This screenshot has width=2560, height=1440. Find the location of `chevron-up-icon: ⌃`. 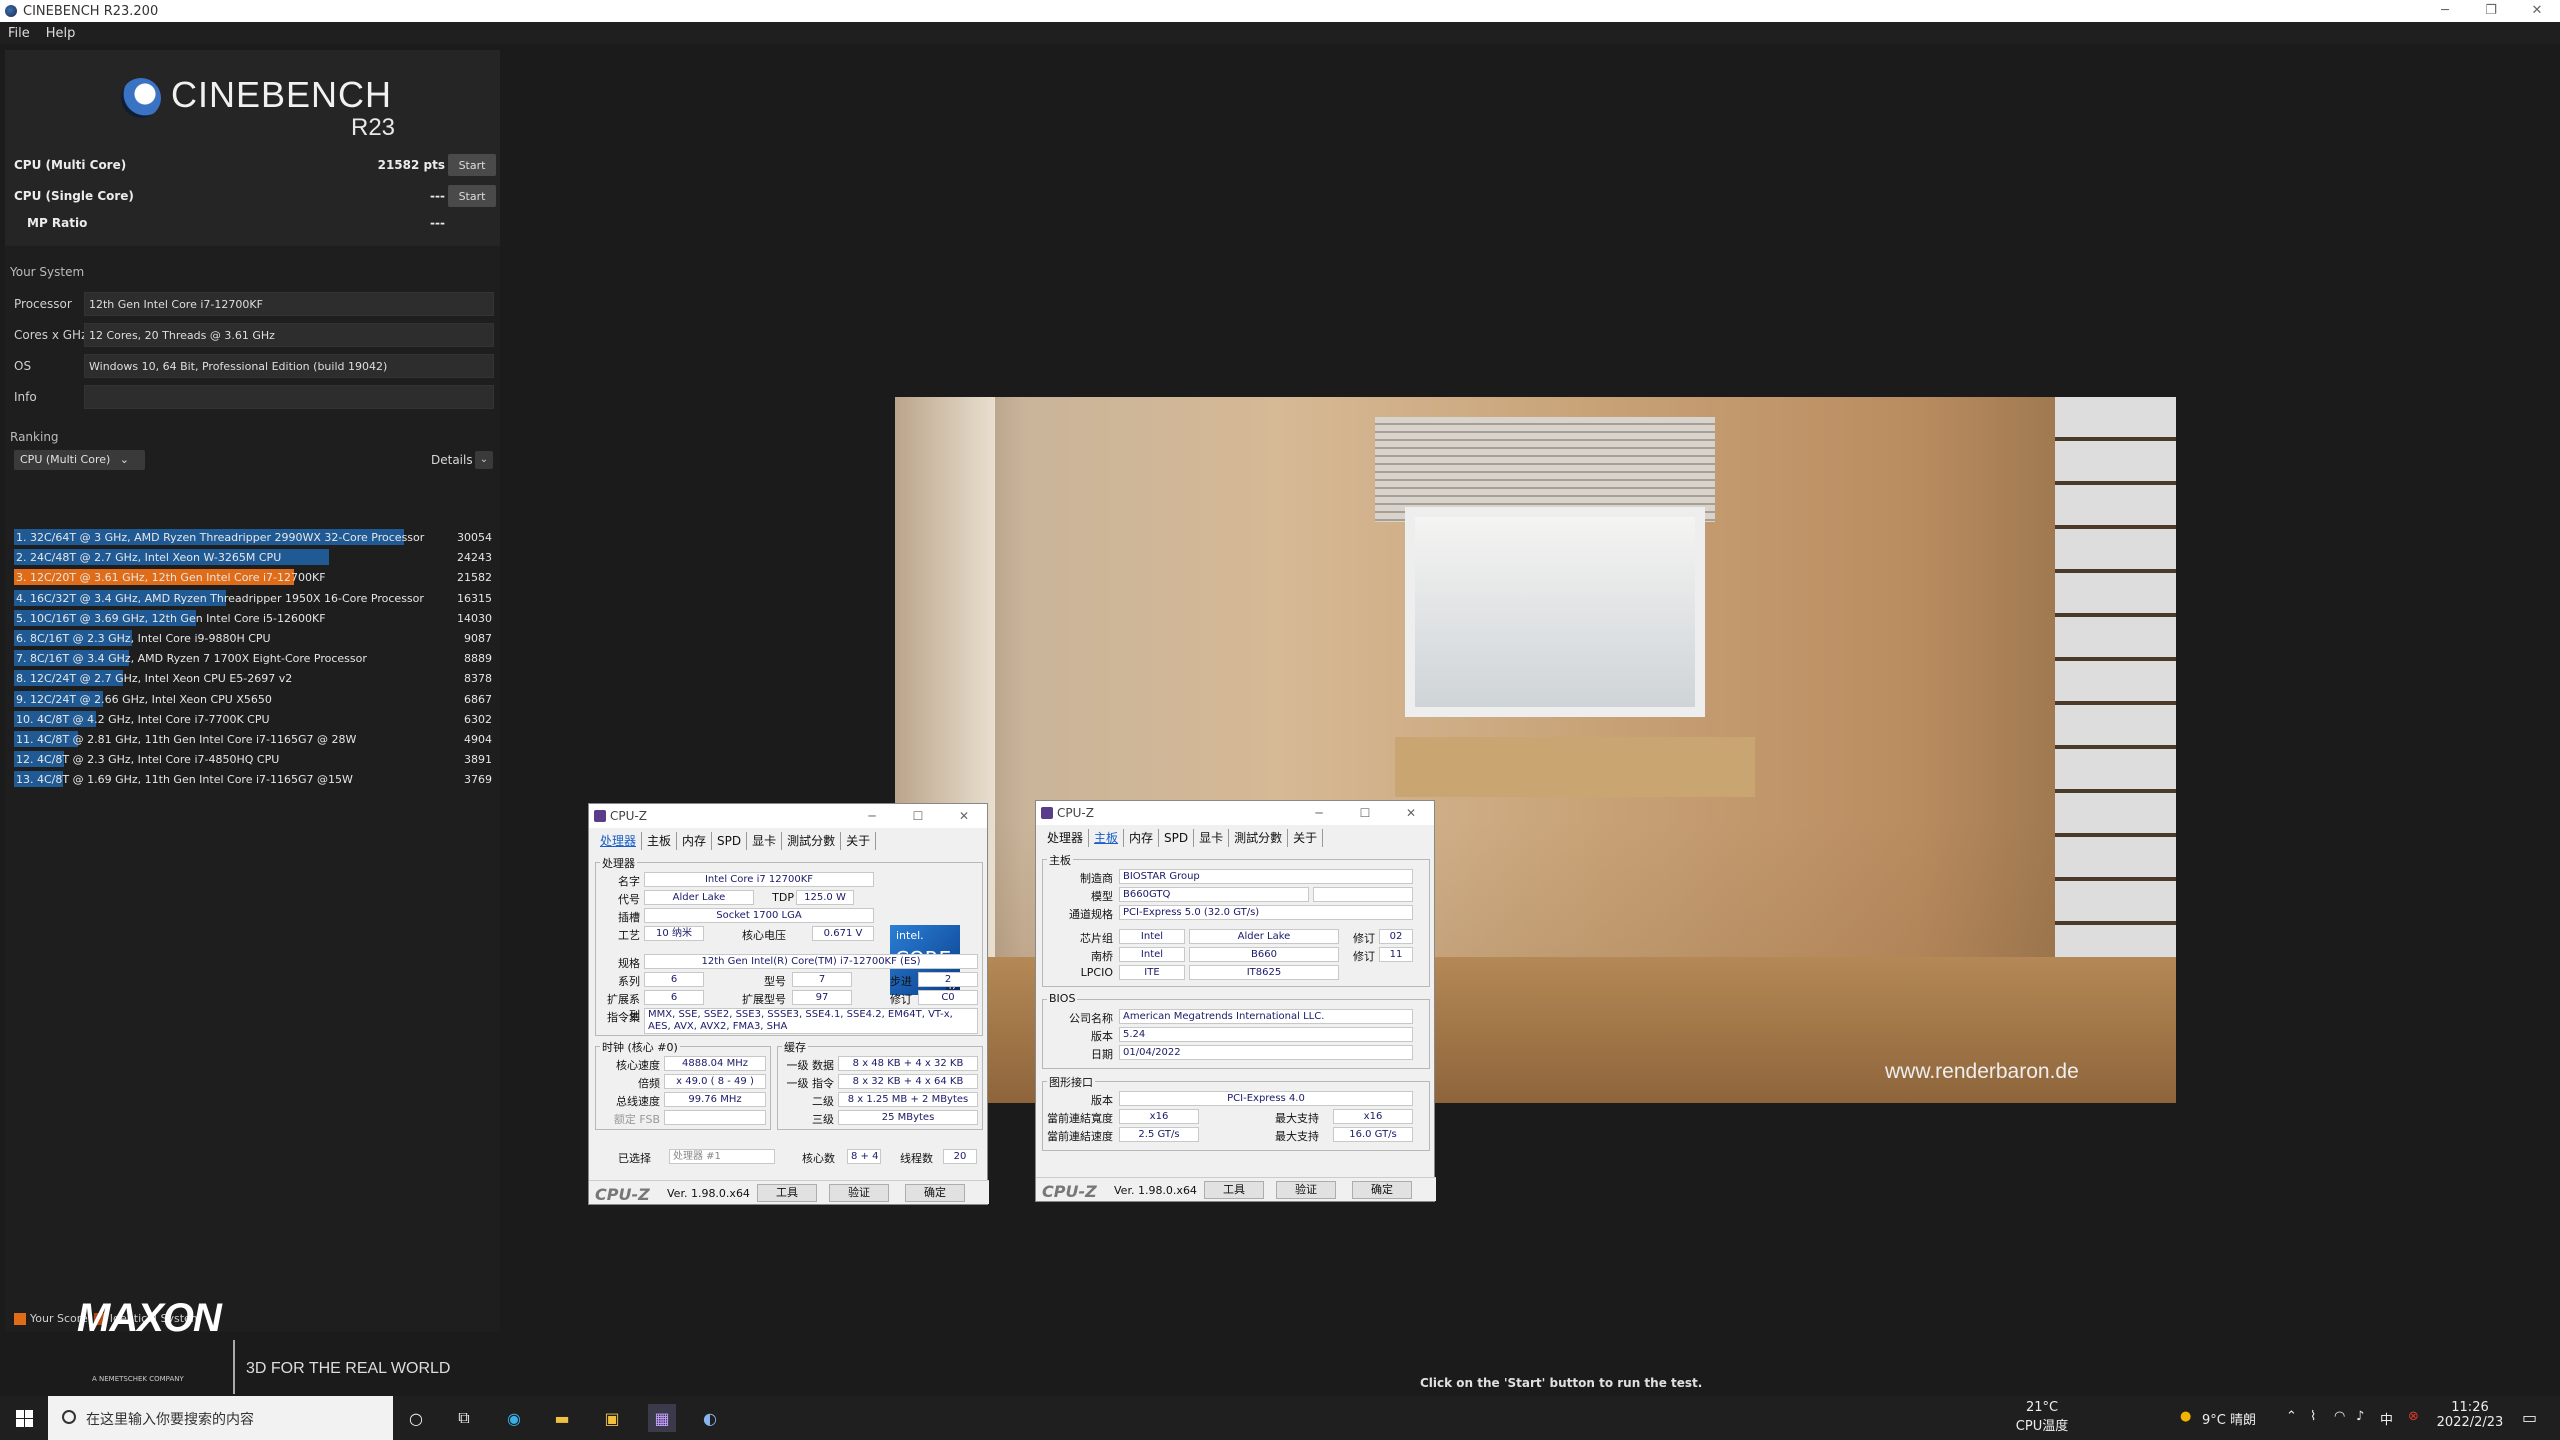

chevron-up-icon: ⌃ is located at coordinates (2291, 1416).